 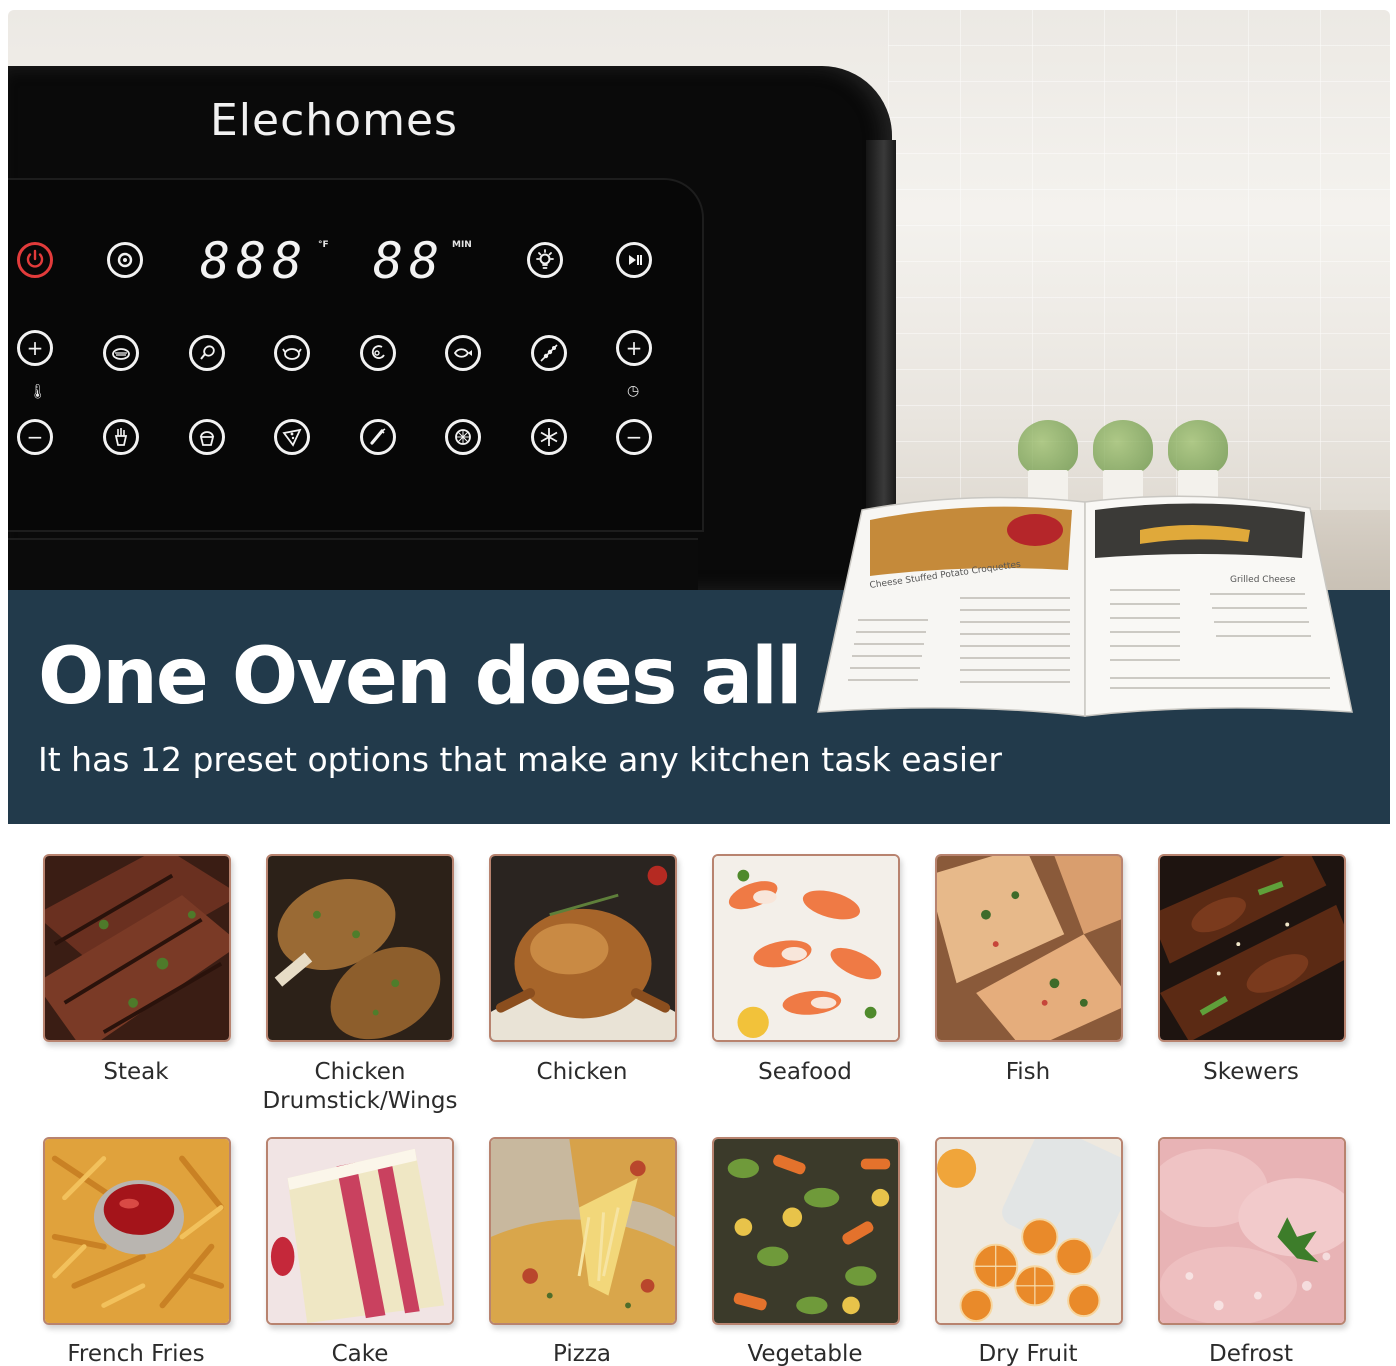 I want to click on snowflake-icon, so click(x=549, y=437).